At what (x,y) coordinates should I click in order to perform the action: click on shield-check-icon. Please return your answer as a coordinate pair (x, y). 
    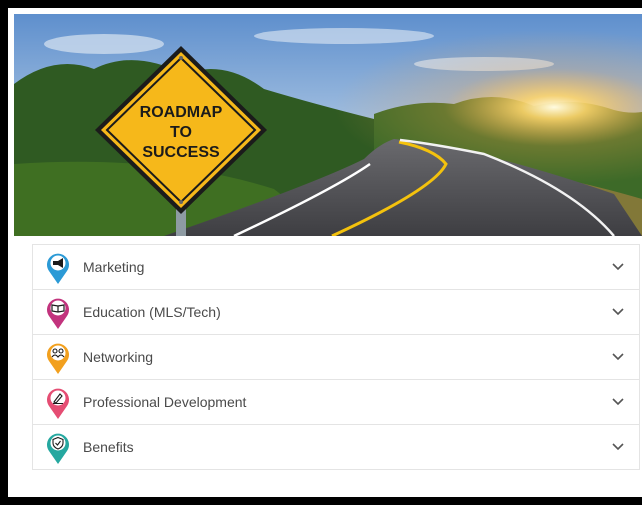
    Looking at the image, I should click on (58, 448).